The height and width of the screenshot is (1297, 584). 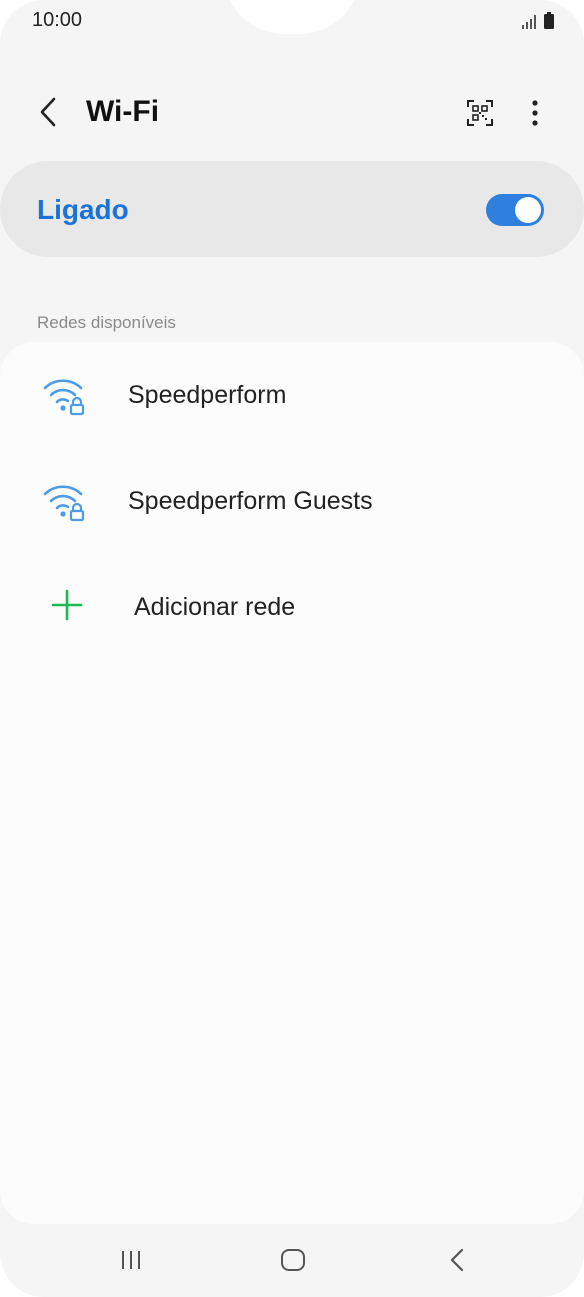 I want to click on app-header: Wi-Fi, so click(x=292, y=113).